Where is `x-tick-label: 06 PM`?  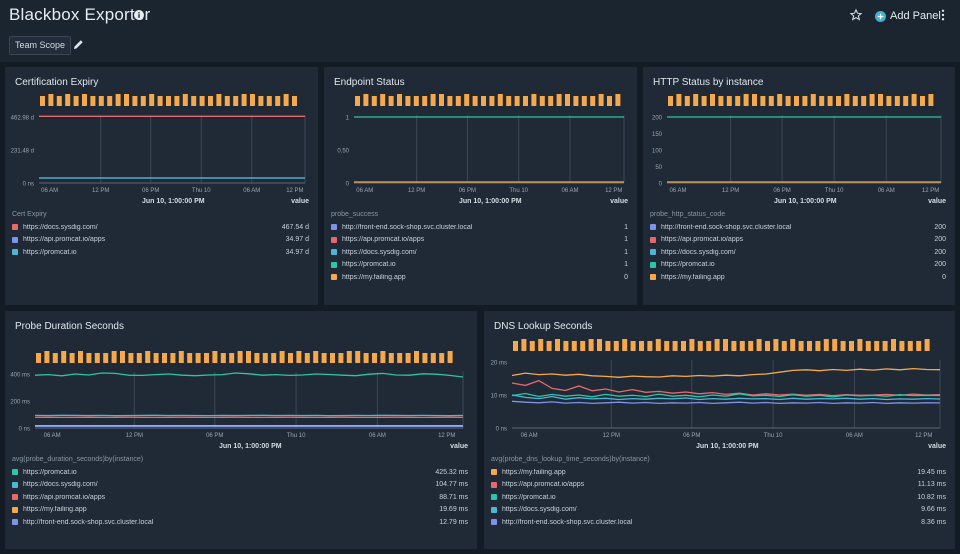 x-tick-label: 06 PM is located at coordinates (214, 436).